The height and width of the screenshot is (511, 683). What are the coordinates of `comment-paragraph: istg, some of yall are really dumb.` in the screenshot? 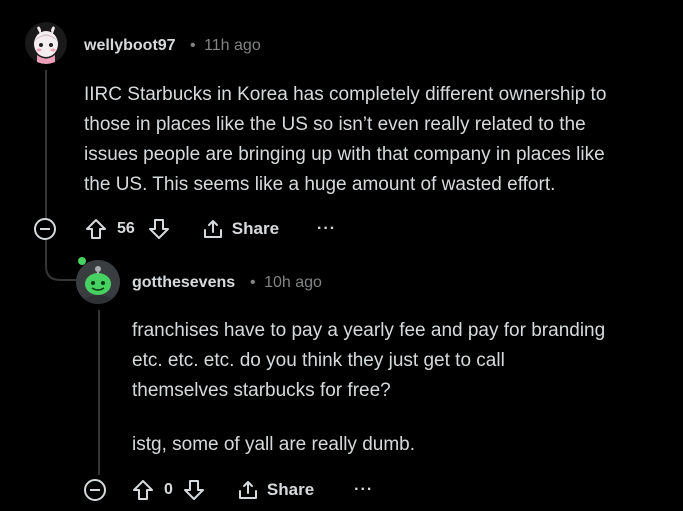 It's located at (274, 444).